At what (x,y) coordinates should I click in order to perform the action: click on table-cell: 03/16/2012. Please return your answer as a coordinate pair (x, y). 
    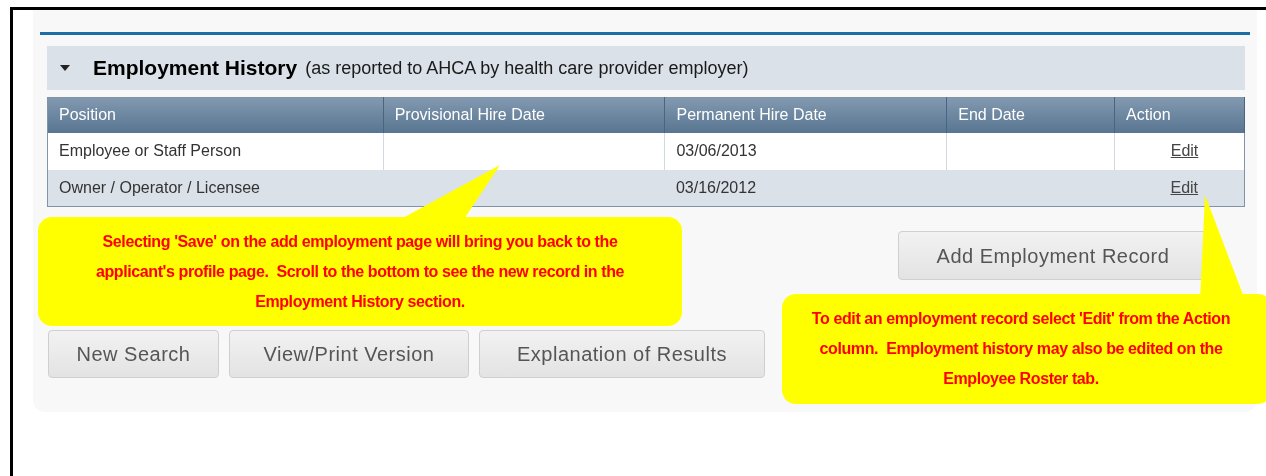
    Looking at the image, I should click on (716, 187).